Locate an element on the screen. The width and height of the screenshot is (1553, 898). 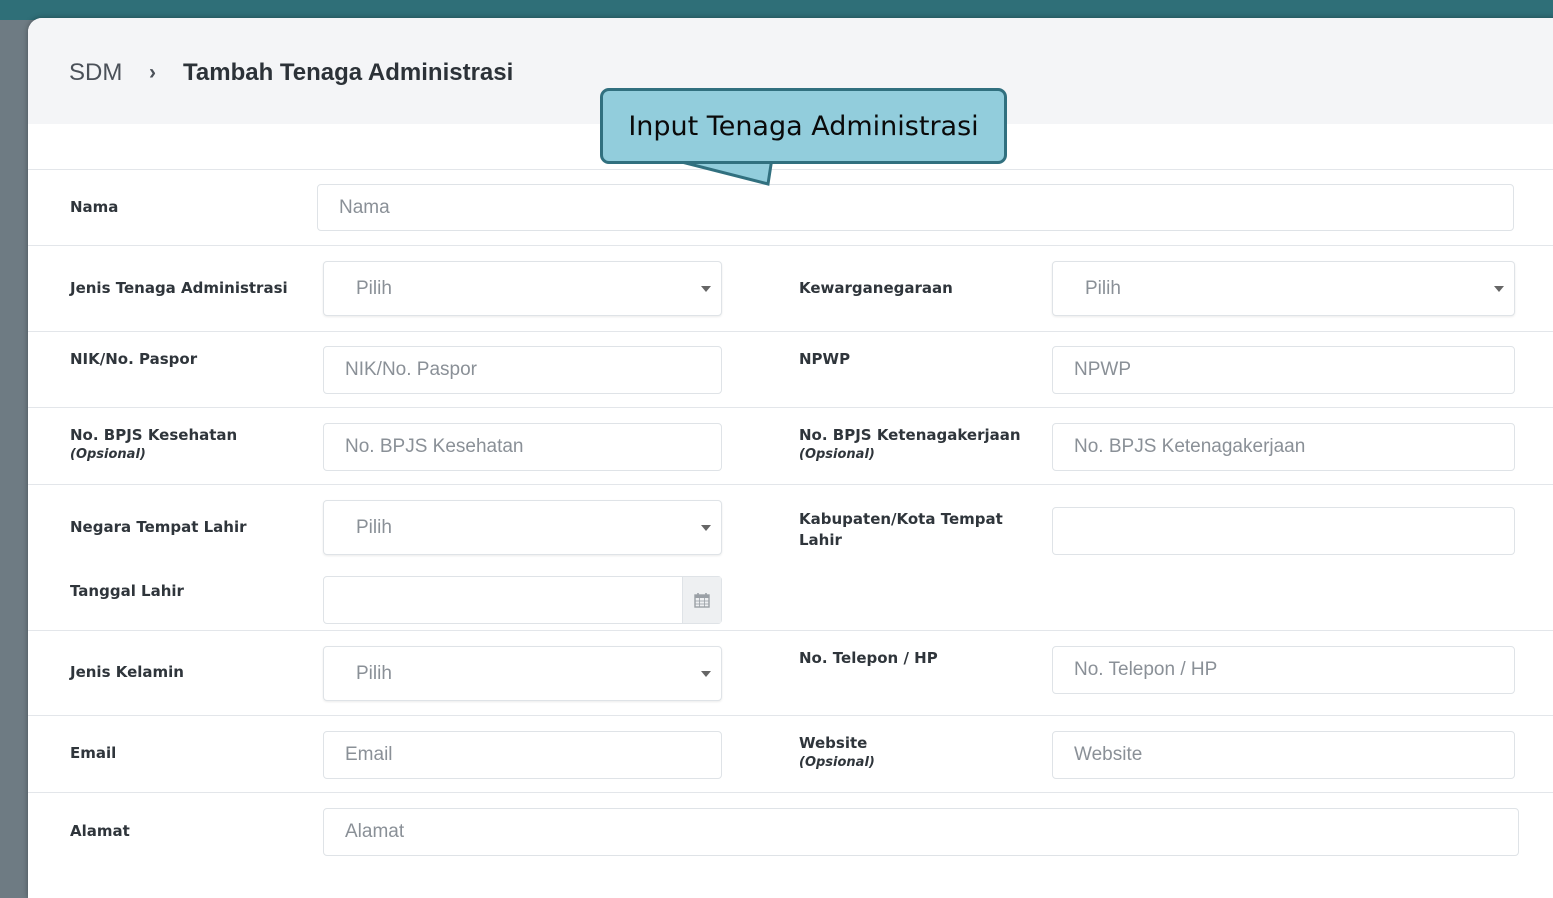
negara-lahir-value: Pilih is located at coordinates (374, 527).